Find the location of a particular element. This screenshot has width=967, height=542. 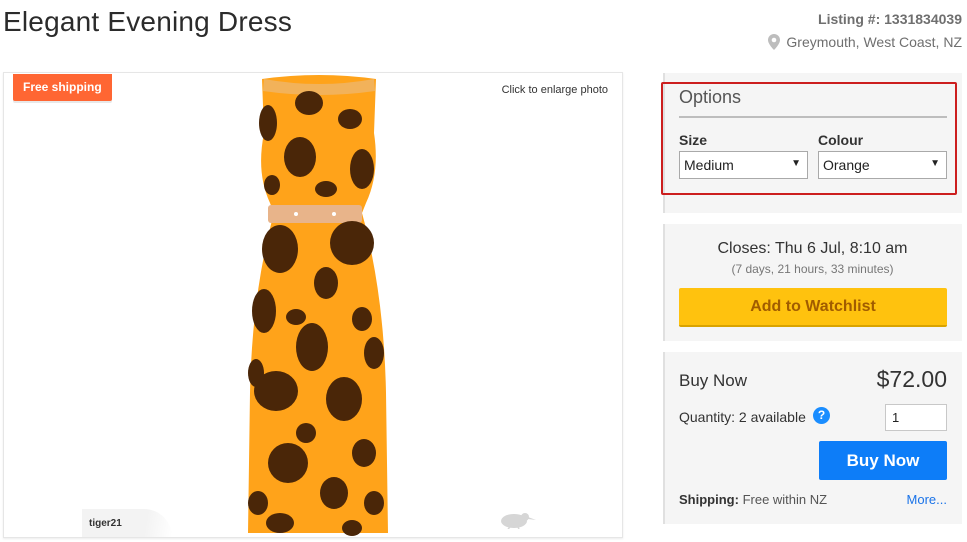

options-divider is located at coordinates (813, 117).